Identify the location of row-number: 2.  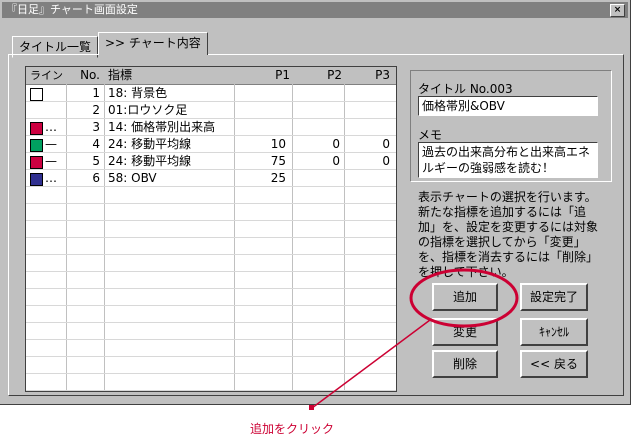
(96, 110).